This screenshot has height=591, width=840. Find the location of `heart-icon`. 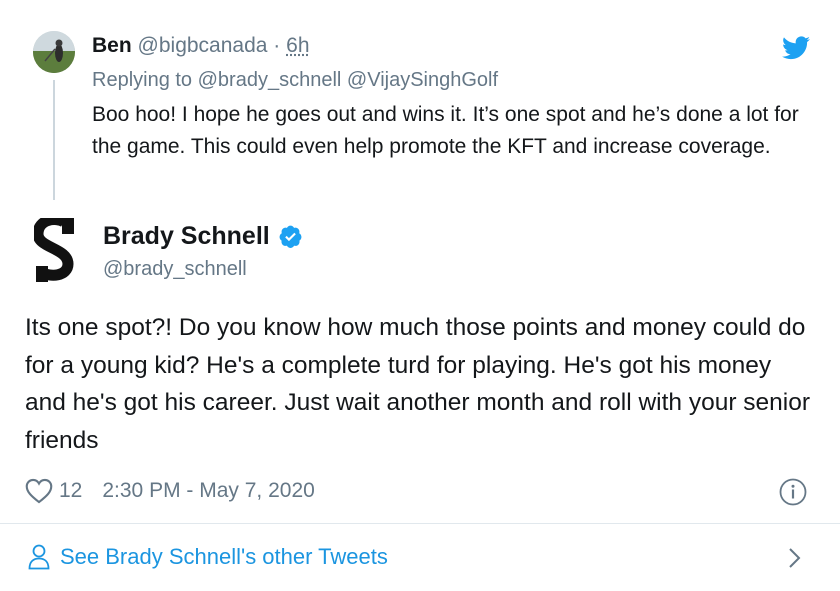

heart-icon is located at coordinates (39, 491).